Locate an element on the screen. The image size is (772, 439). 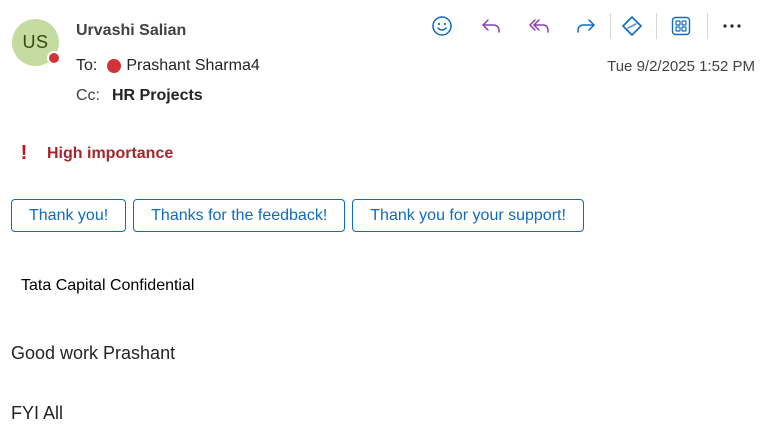
forward-icon is located at coordinates (586, 26).